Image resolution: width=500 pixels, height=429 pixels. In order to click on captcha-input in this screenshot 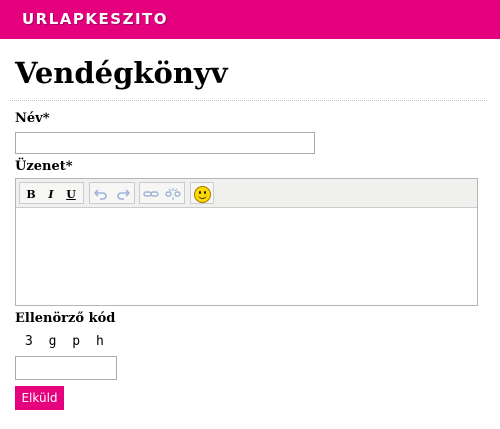, I will do `click(66, 368)`.